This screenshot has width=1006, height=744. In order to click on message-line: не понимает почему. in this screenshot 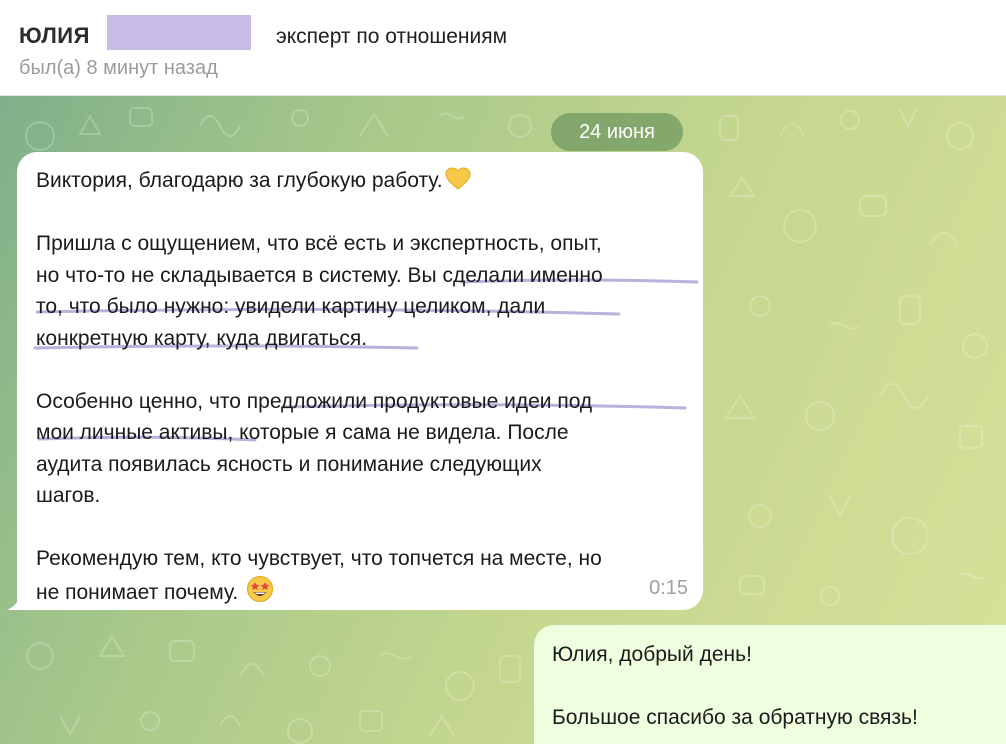, I will do `click(137, 592)`.